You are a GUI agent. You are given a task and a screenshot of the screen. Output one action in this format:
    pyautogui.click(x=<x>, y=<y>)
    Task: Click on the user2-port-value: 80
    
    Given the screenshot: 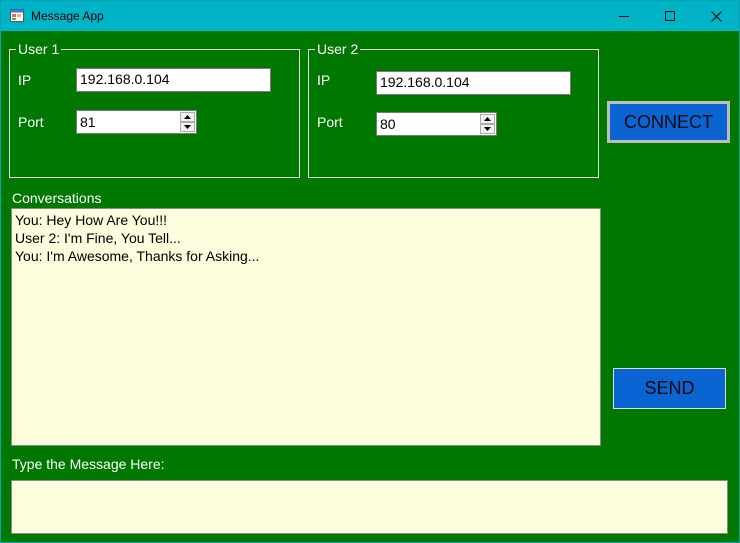 What is the action you would take?
    pyautogui.click(x=388, y=124)
    